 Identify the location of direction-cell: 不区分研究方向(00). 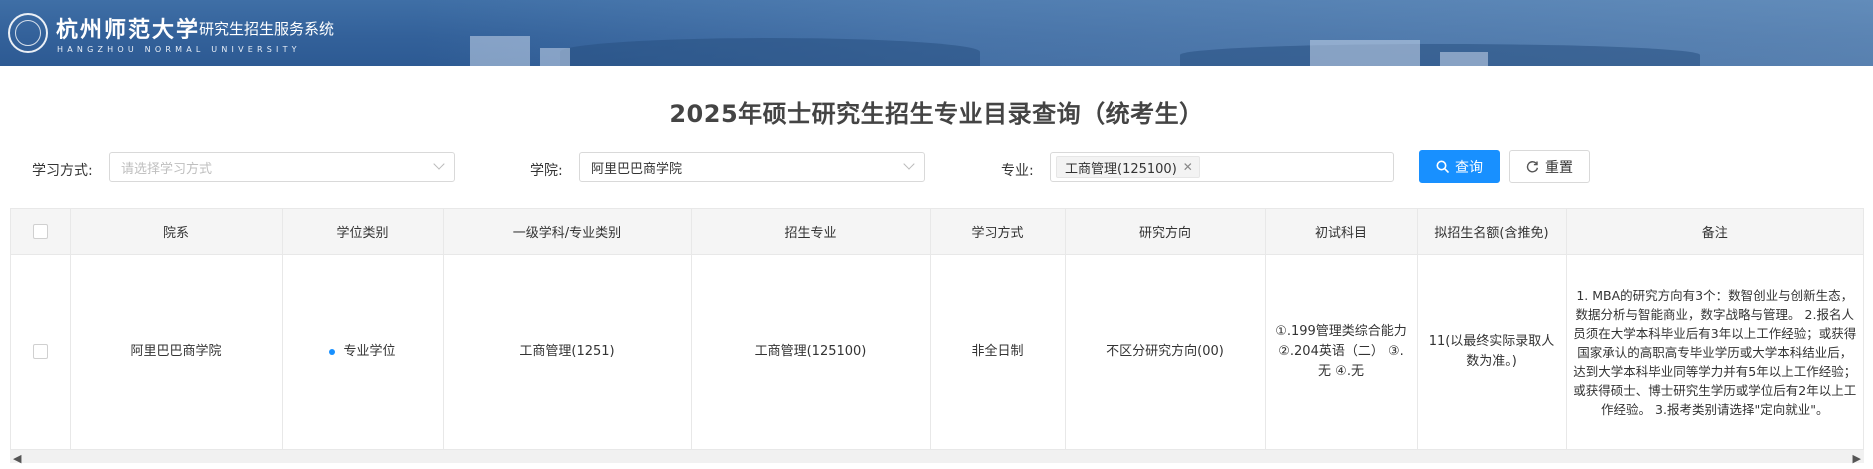
(1165, 351).